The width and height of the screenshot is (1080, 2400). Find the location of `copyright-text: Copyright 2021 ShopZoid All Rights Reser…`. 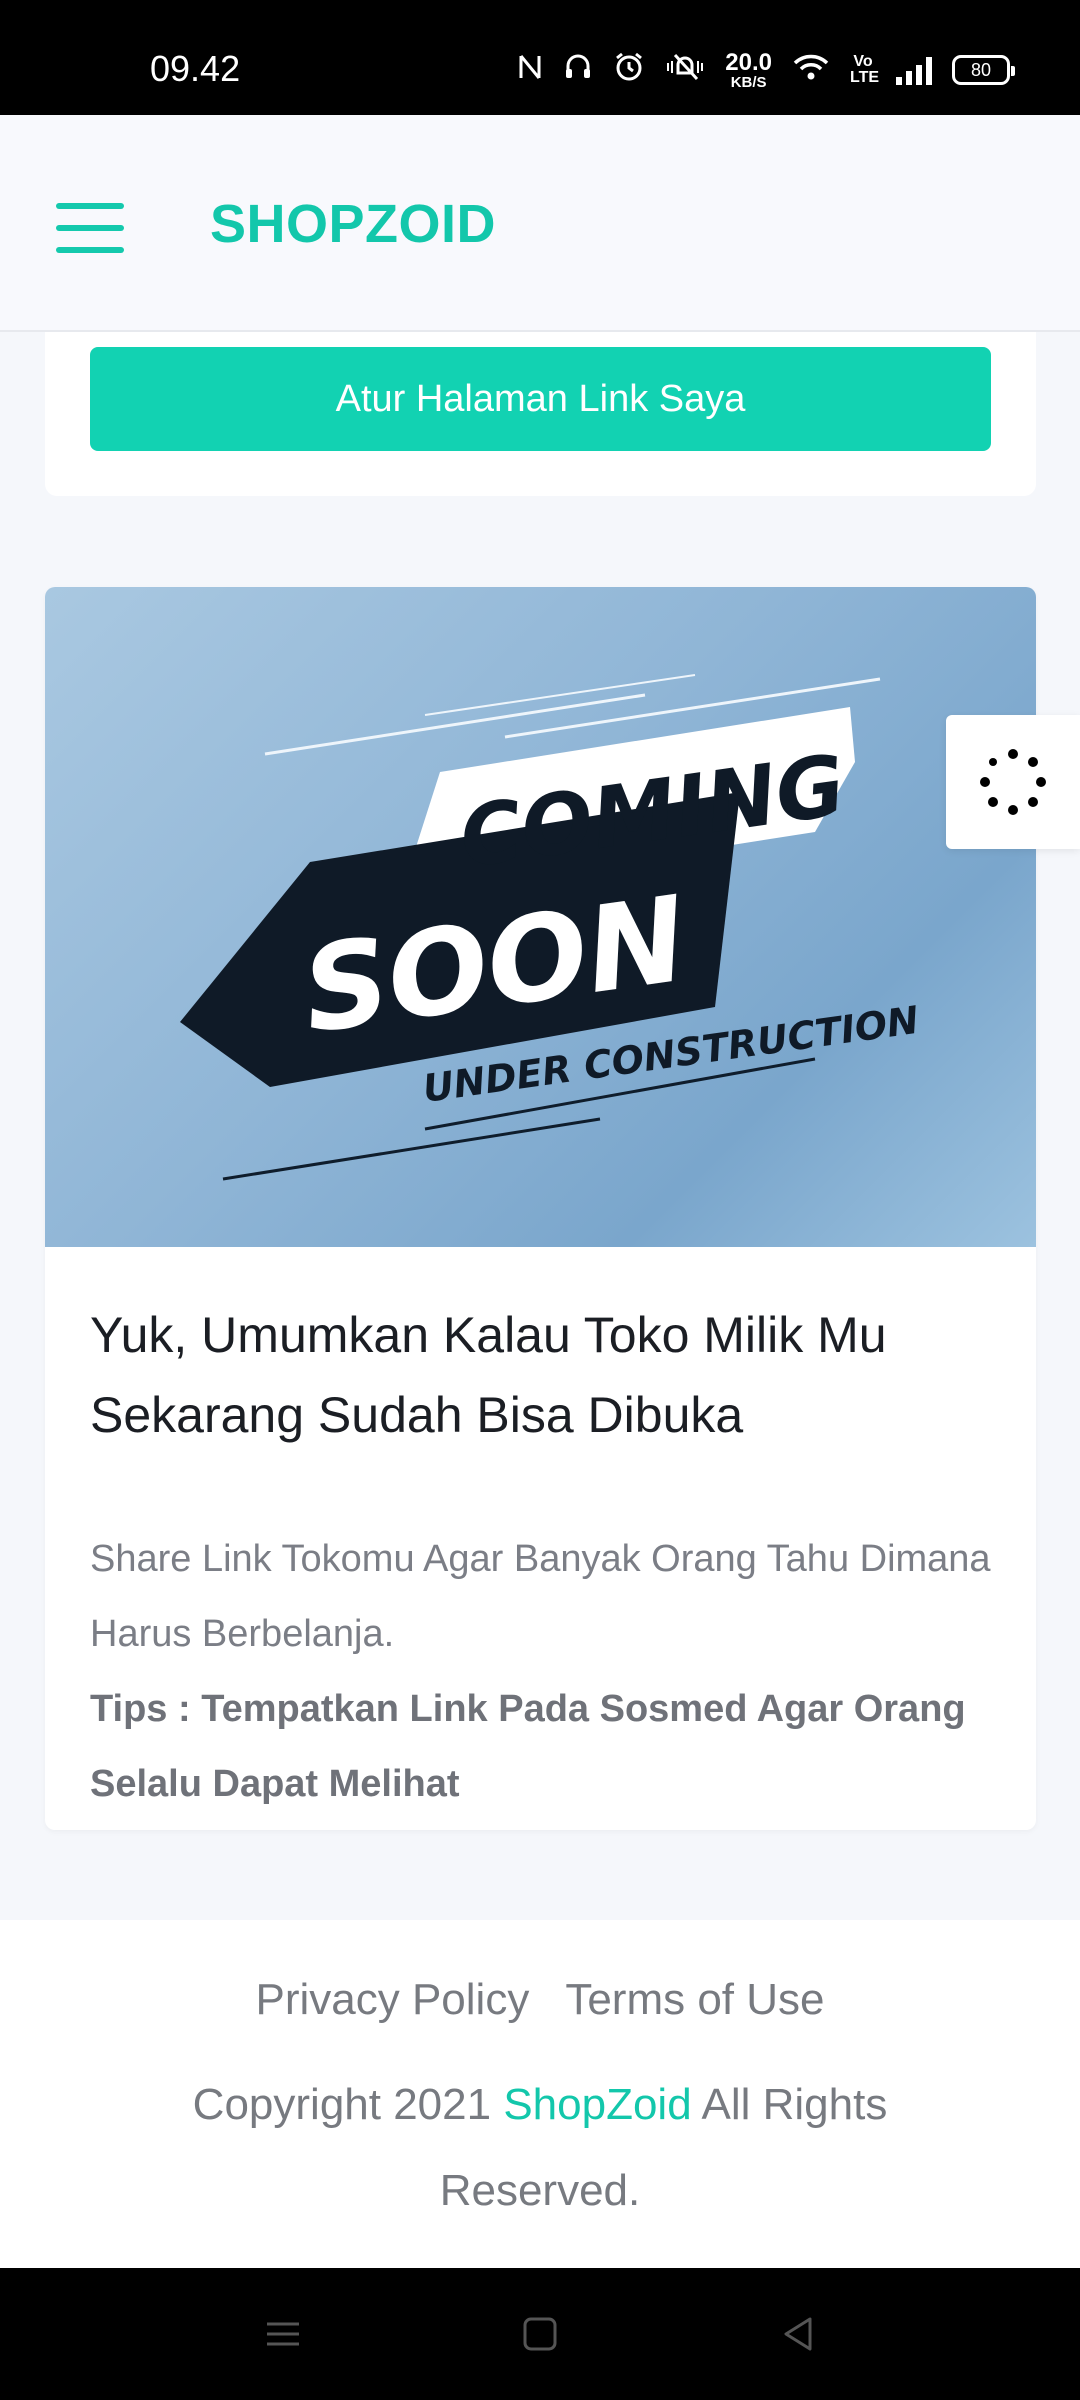

copyright-text: Copyright 2021 ShopZoid All Rights Reser… is located at coordinates (540, 2148).